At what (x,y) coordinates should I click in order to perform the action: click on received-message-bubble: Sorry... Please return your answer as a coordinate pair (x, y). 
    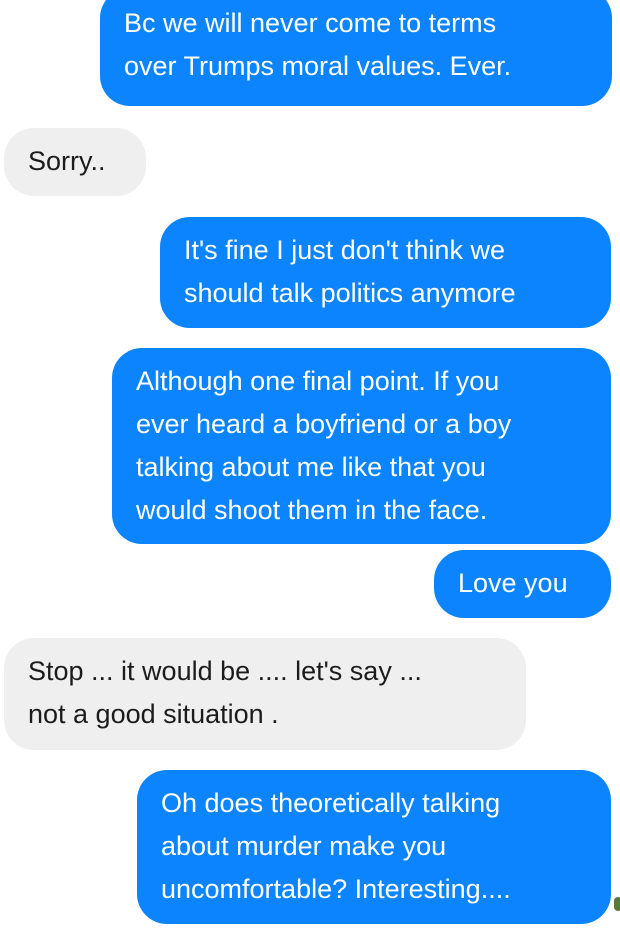
    Looking at the image, I should click on (75, 162).